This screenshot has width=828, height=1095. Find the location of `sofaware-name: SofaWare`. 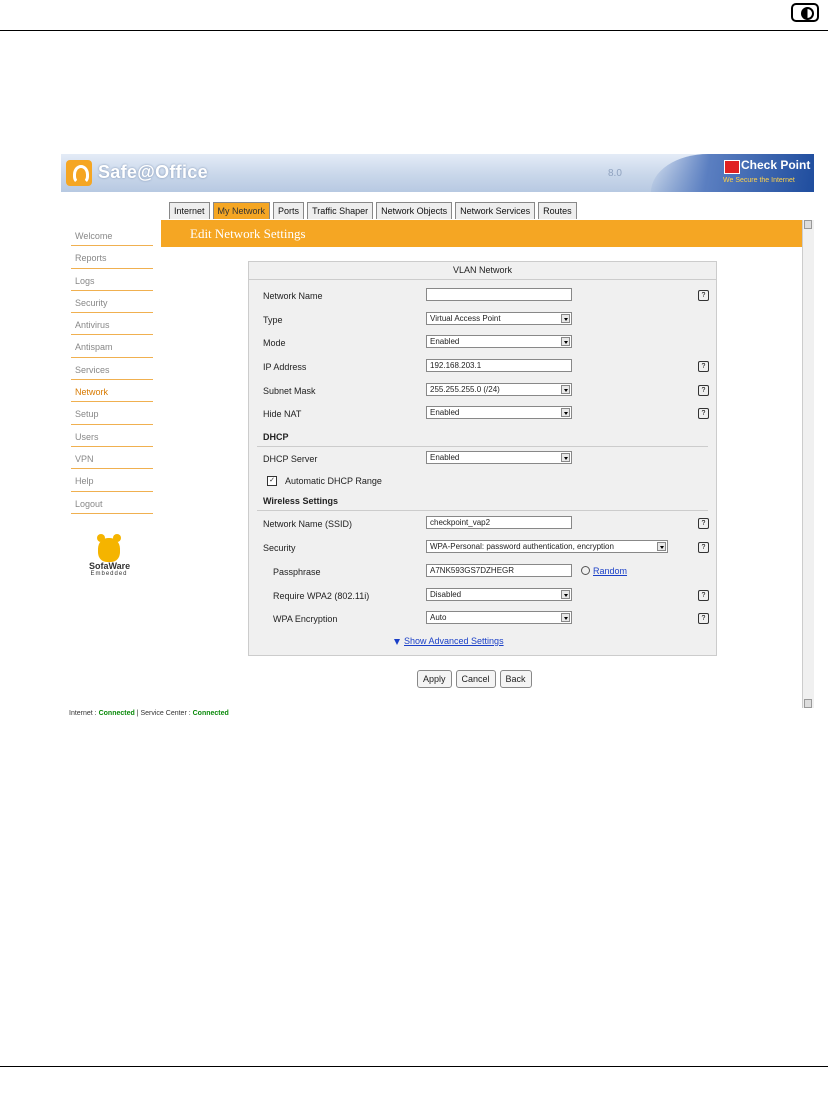

sofaware-name: SofaWare is located at coordinates (110, 566).